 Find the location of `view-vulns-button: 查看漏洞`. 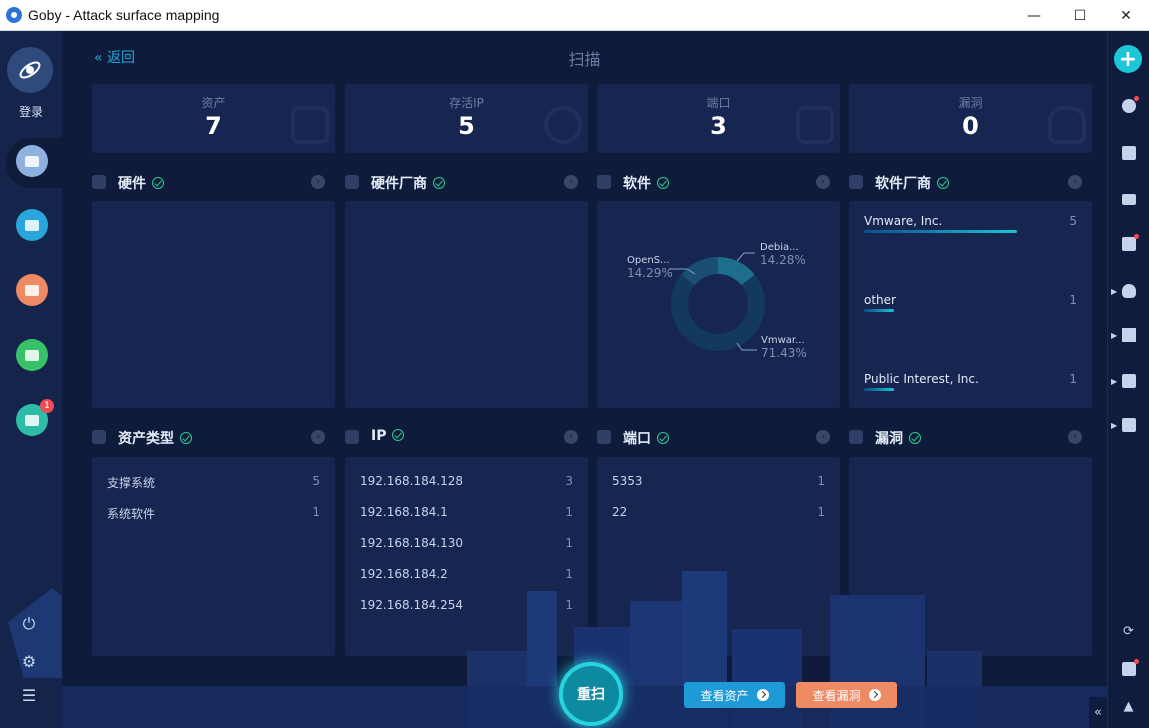

view-vulns-button: 查看漏洞 is located at coordinates (846, 695).